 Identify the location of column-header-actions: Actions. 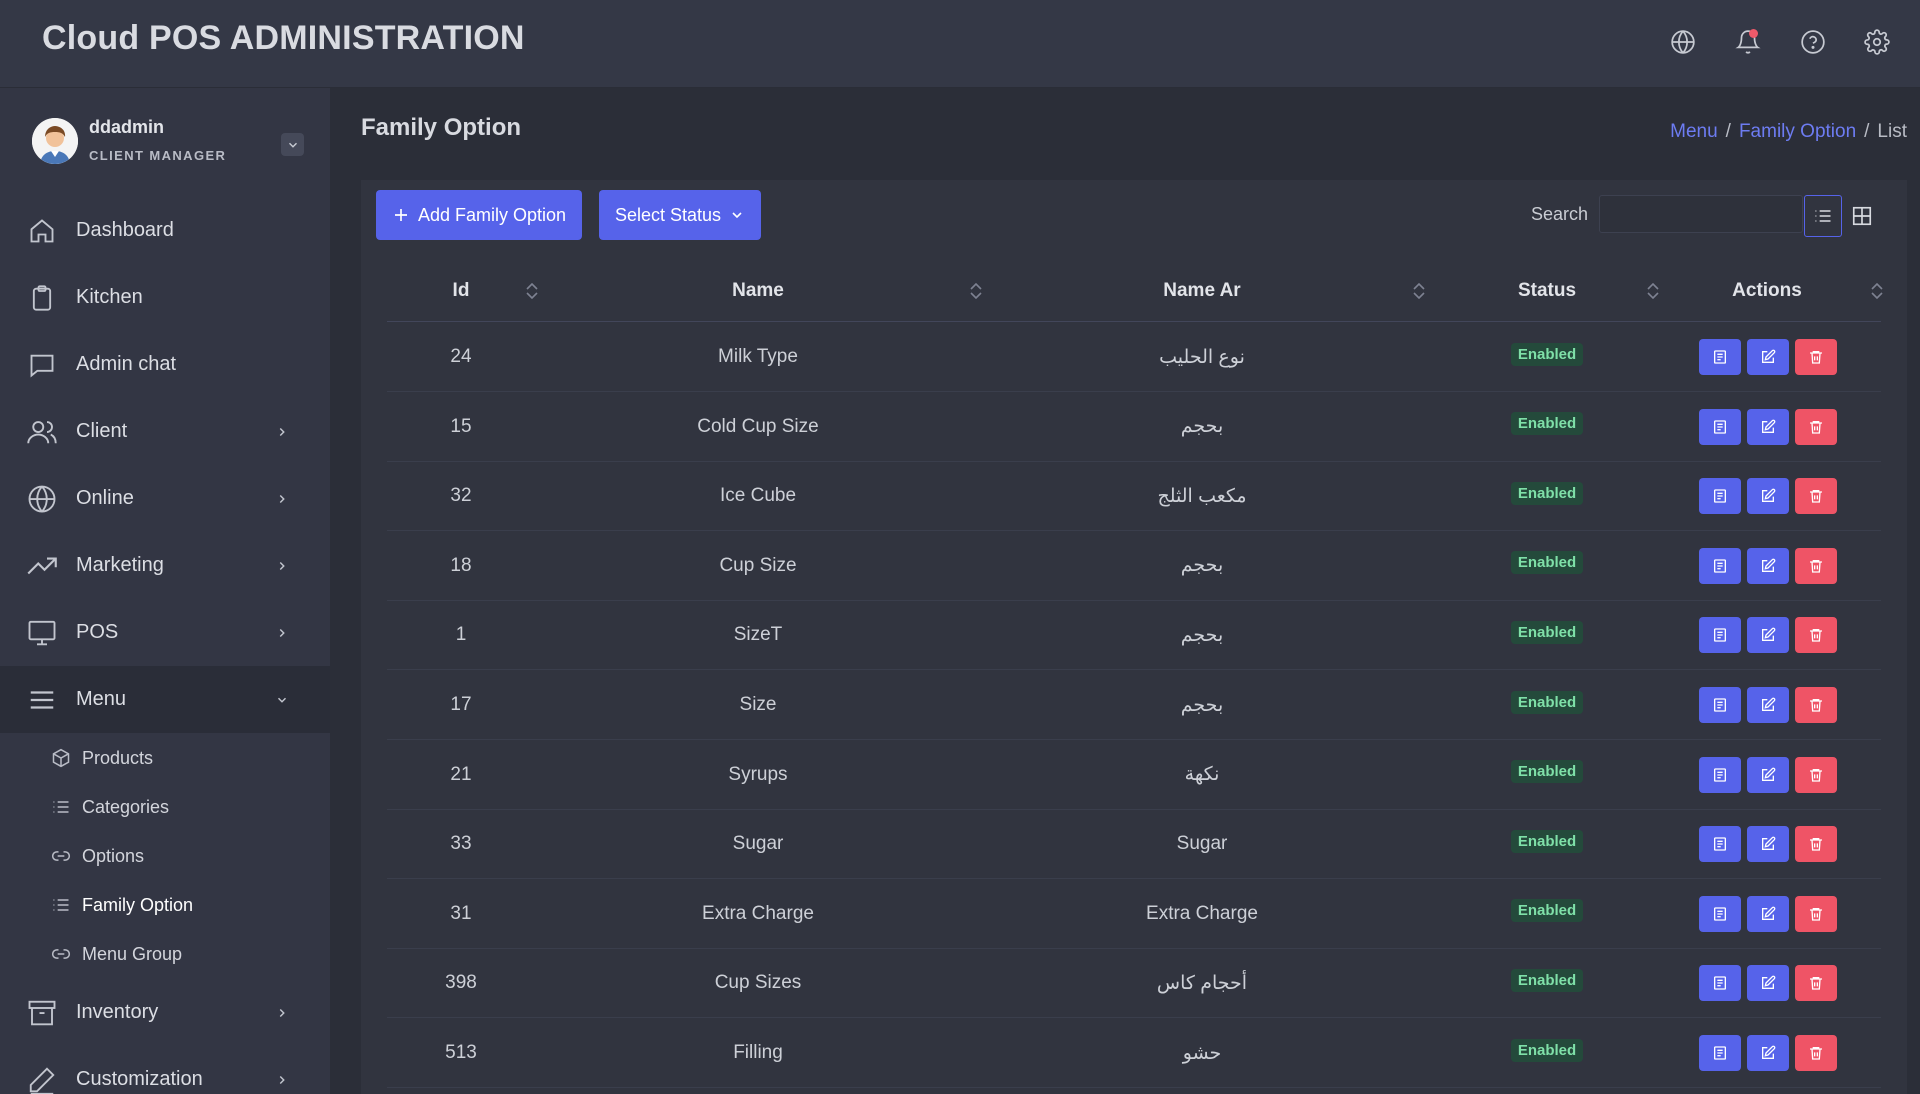
(1767, 291).